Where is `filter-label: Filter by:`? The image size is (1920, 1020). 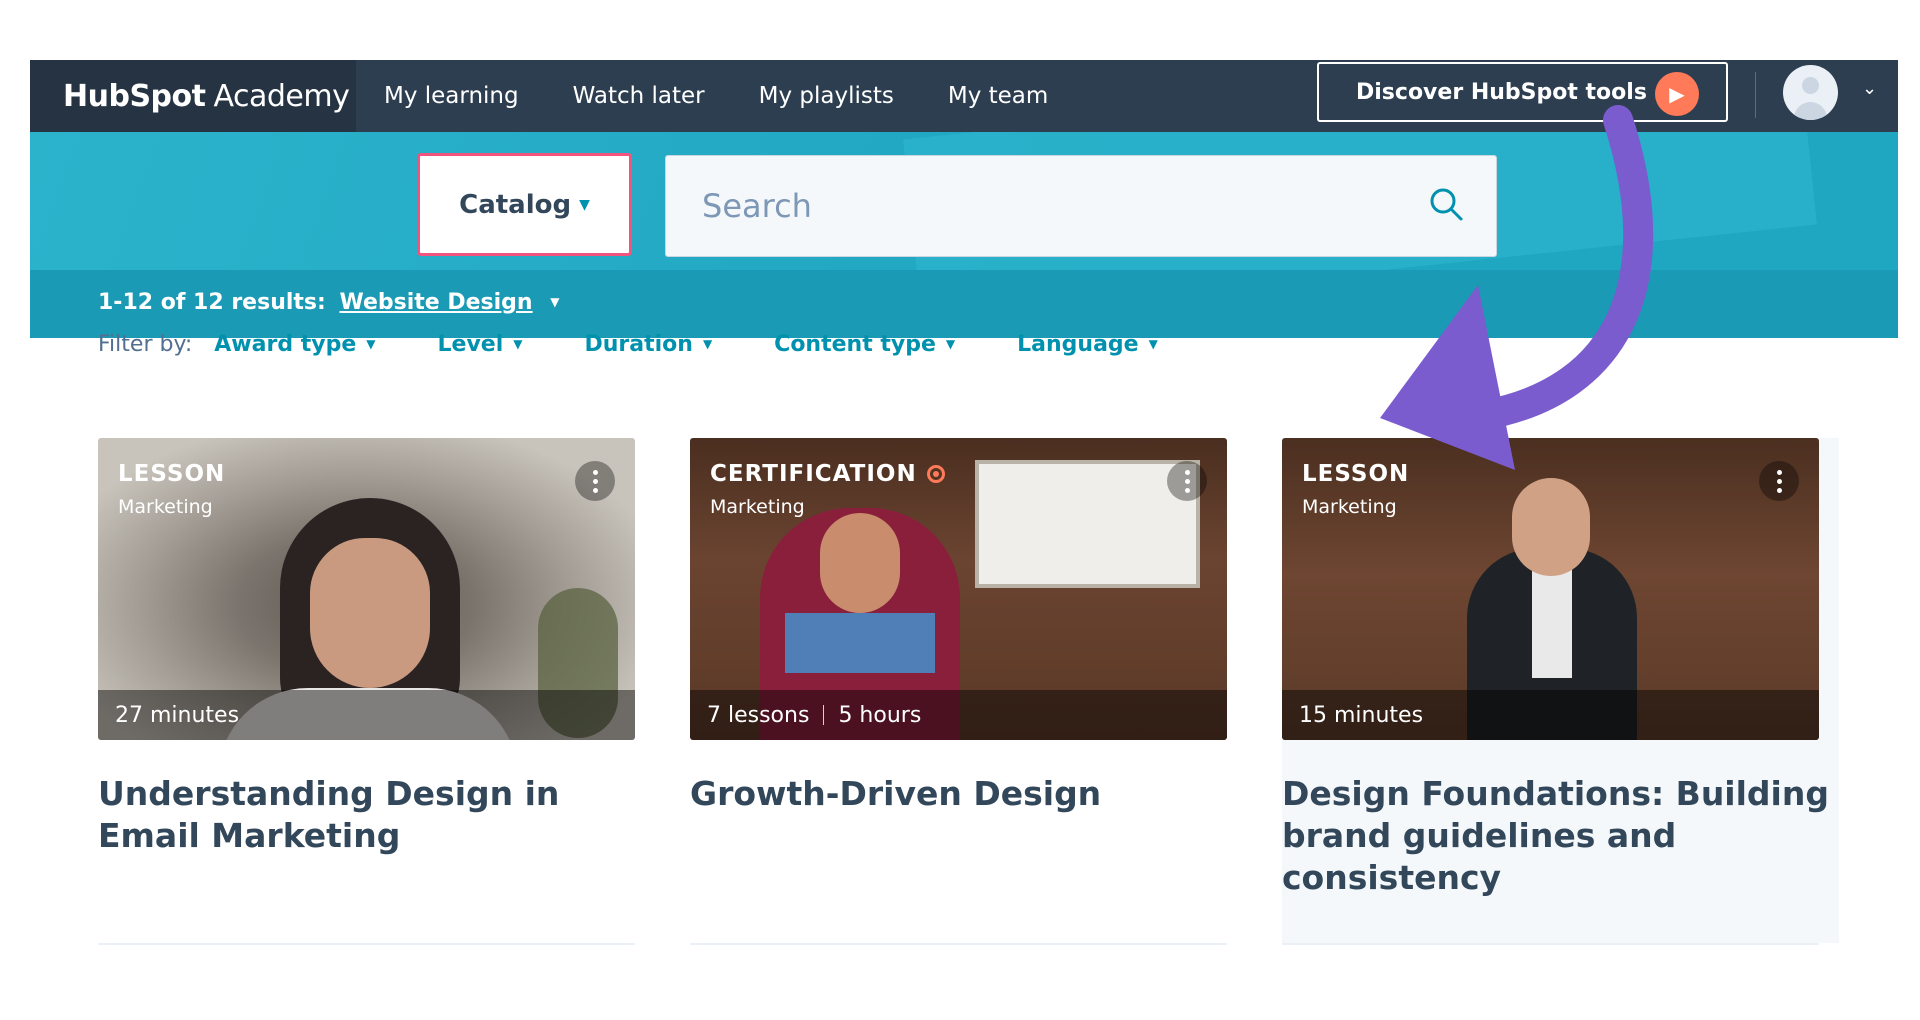 filter-label: Filter by: is located at coordinates (145, 344).